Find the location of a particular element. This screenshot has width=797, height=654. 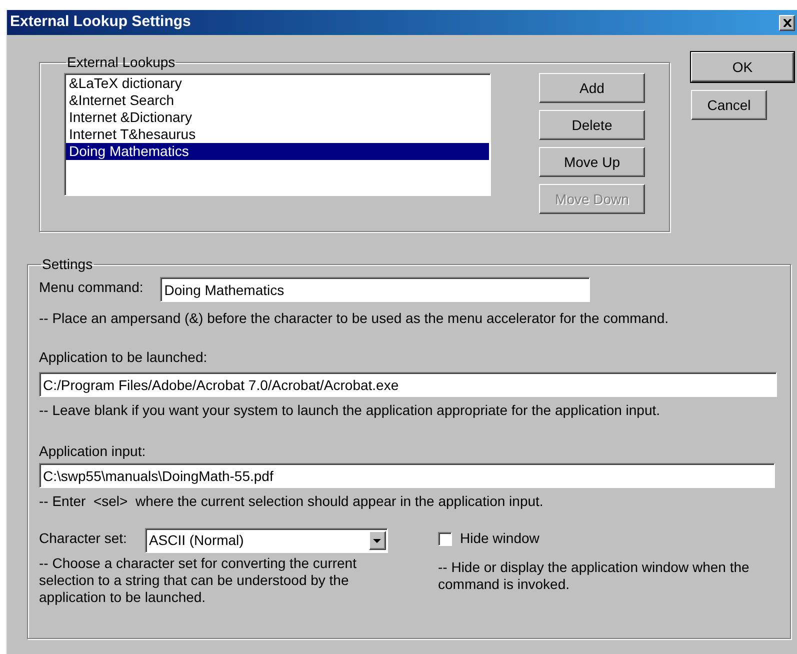

dialog-button: OK is located at coordinates (742, 67).